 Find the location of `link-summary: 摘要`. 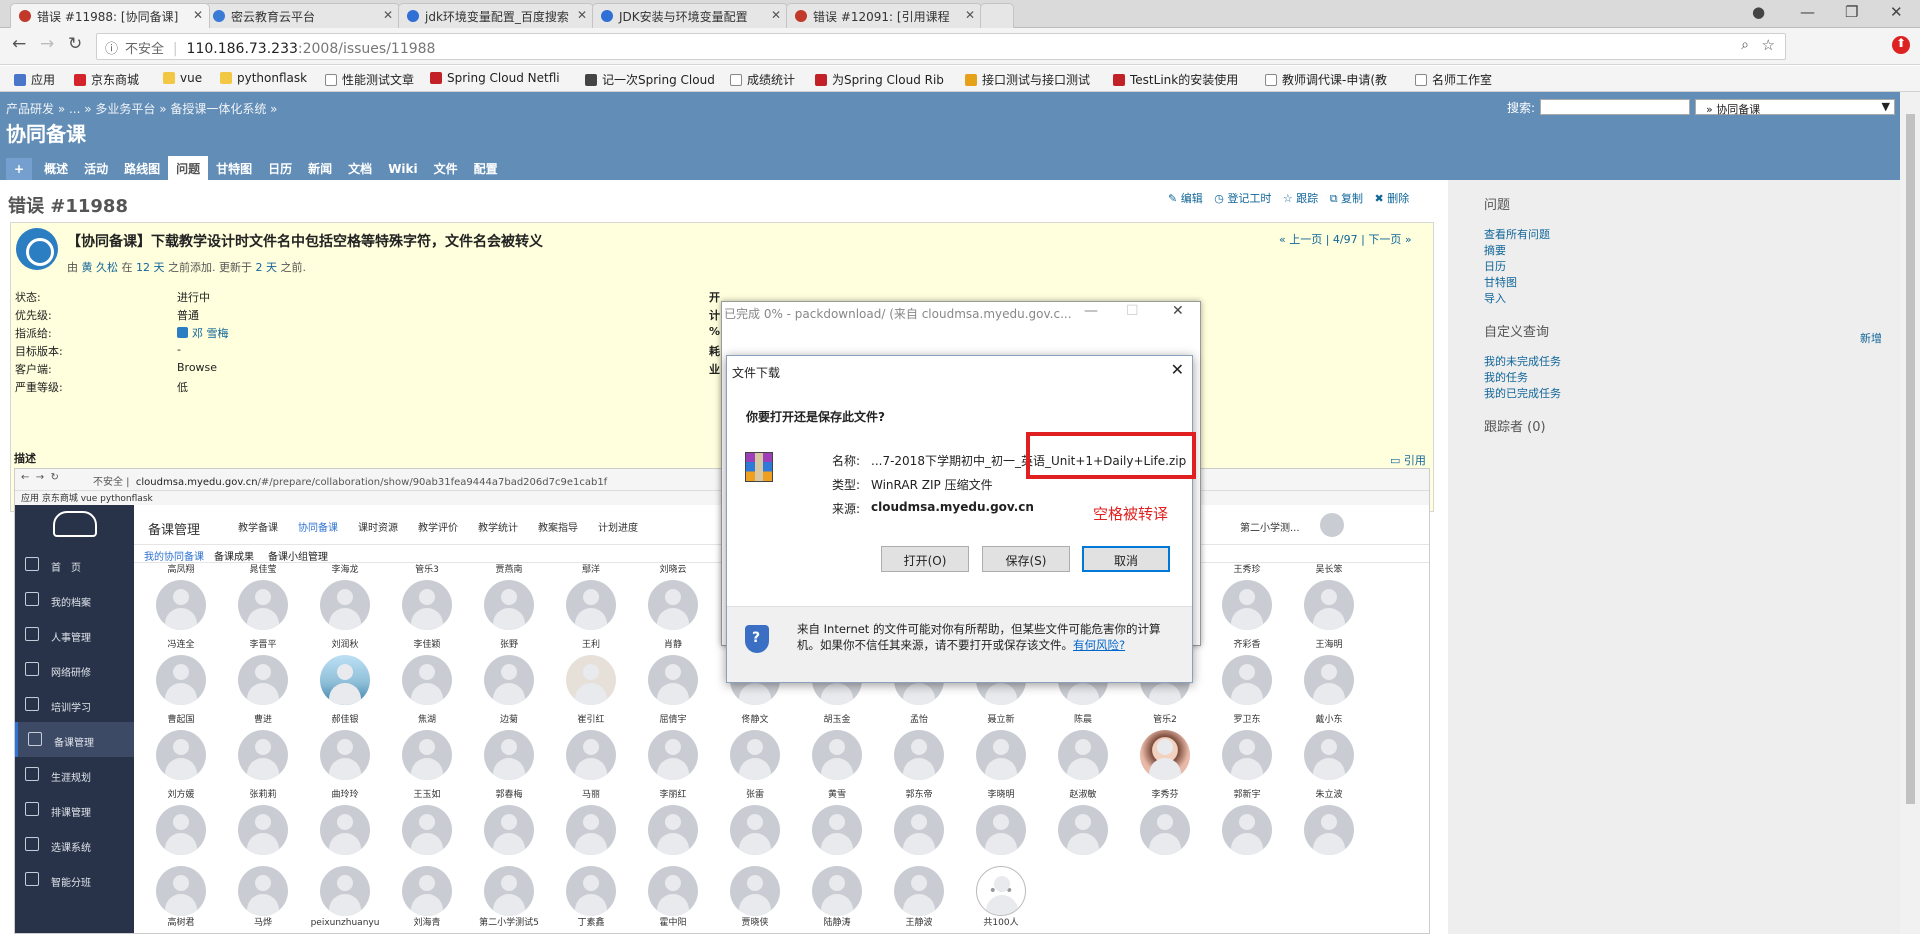

link-summary: 摘要 is located at coordinates (1674, 251).